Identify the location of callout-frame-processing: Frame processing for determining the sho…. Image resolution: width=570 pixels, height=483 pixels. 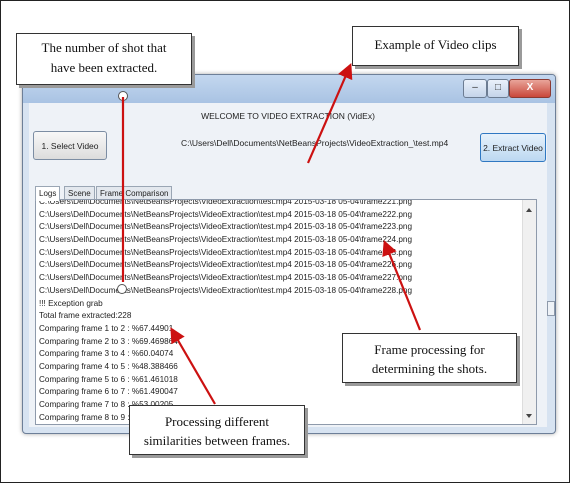
(429, 358).